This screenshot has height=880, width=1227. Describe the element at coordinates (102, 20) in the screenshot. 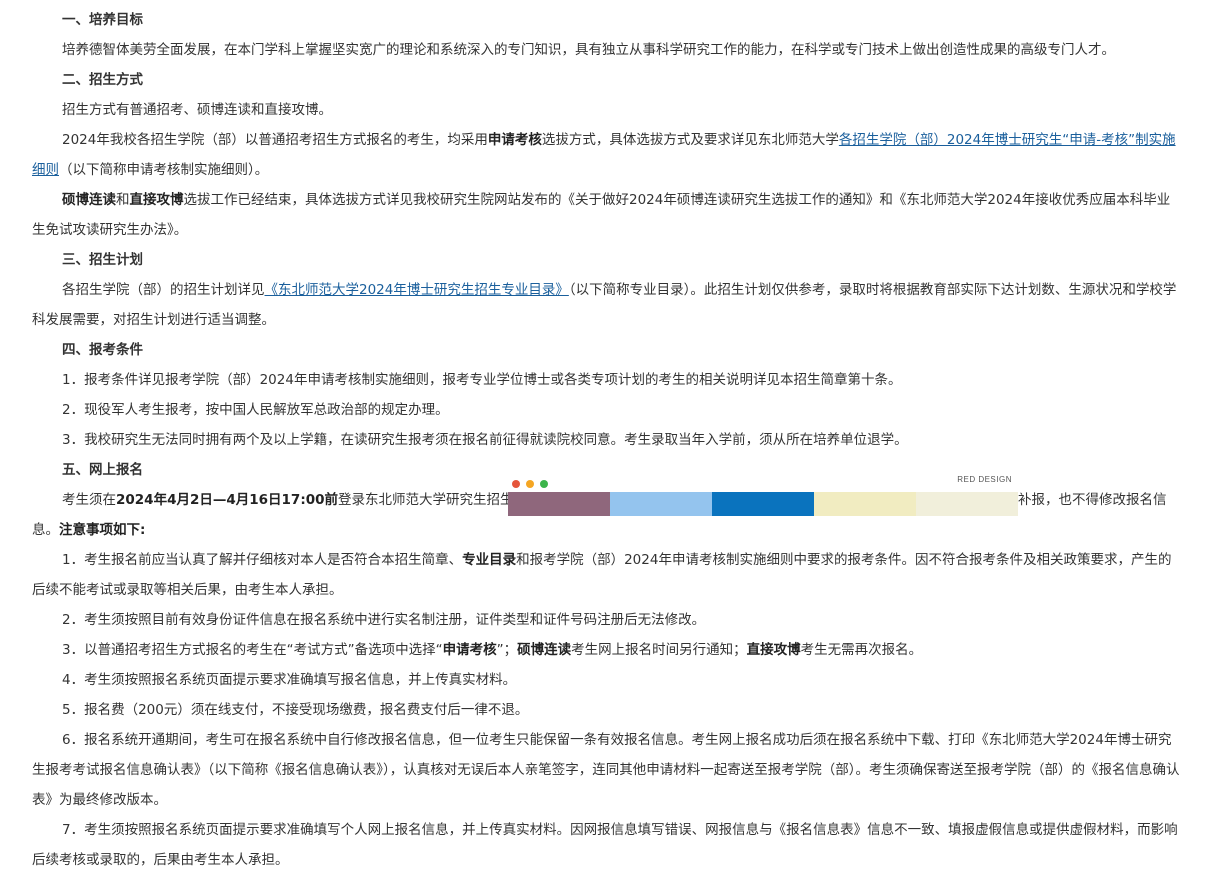

I see `section-title: 一、培养目标` at that location.